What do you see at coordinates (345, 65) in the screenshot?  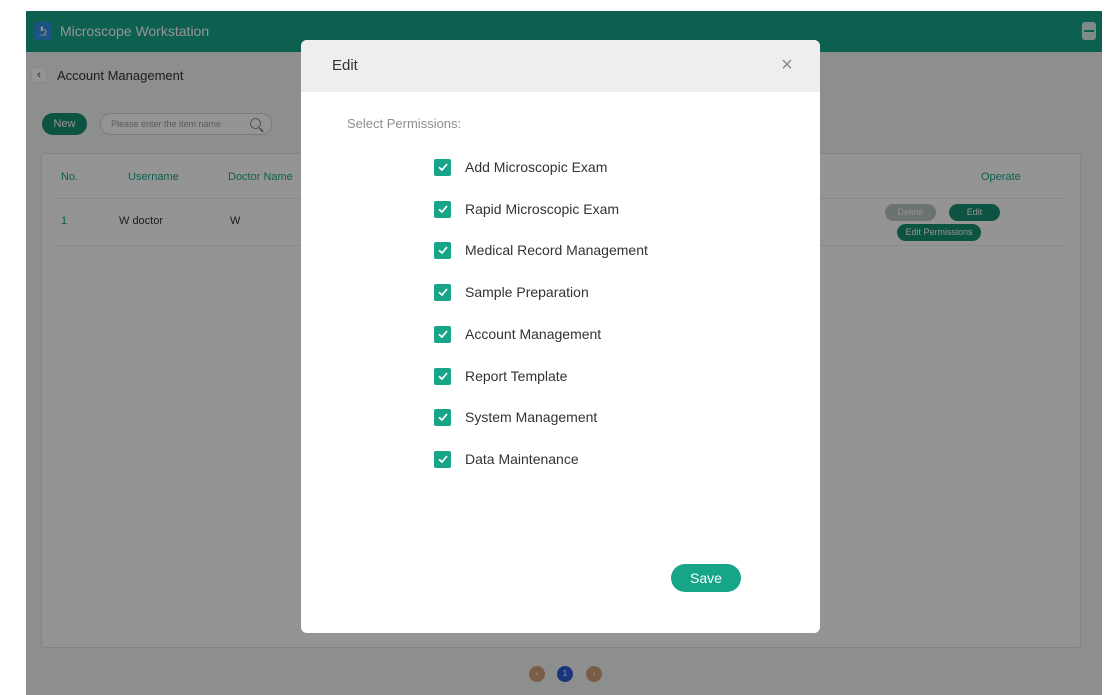 I see `dialog-title: Edit` at bounding box center [345, 65].